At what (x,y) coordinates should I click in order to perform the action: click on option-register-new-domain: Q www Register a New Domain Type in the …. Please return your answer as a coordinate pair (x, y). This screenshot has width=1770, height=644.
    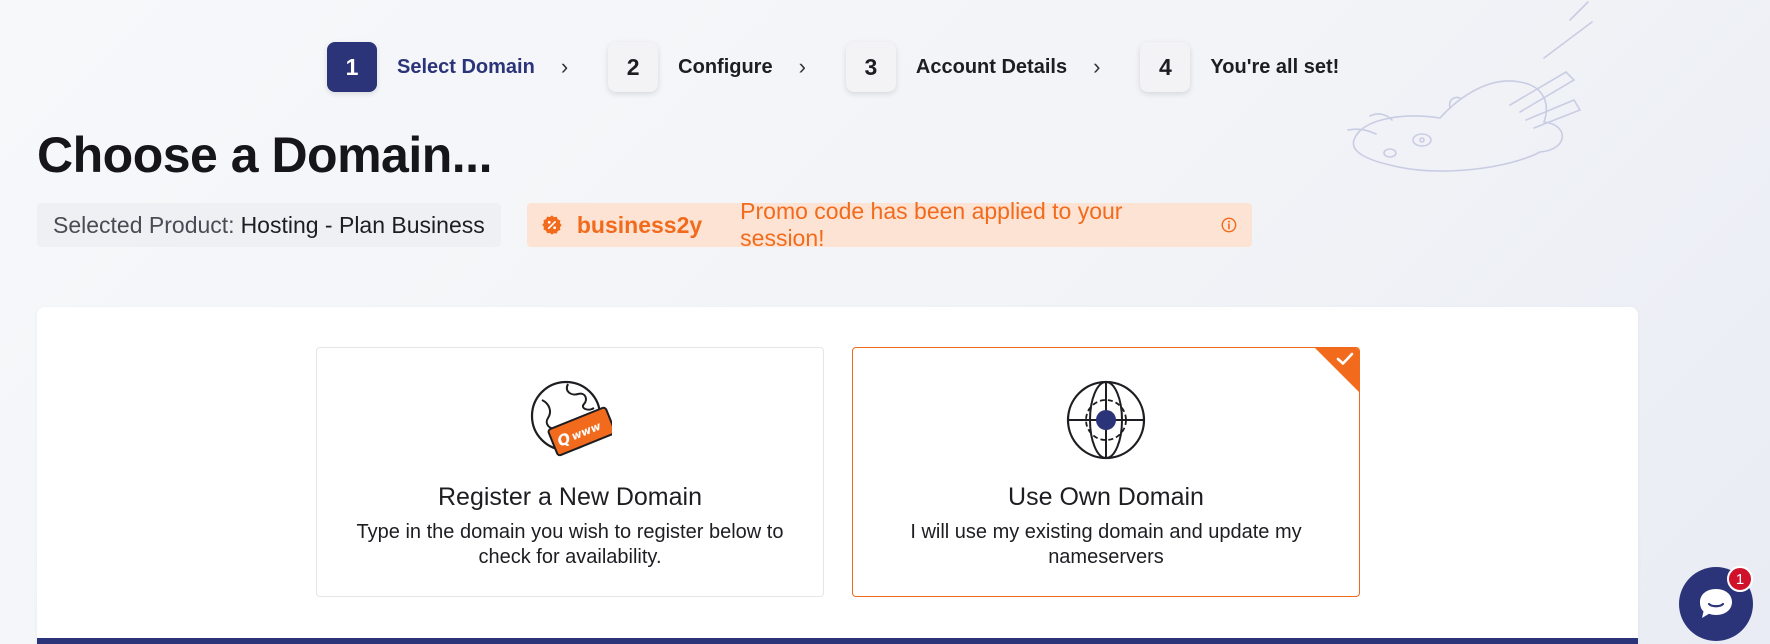
    Looking at the image, I should click on (570, 472).